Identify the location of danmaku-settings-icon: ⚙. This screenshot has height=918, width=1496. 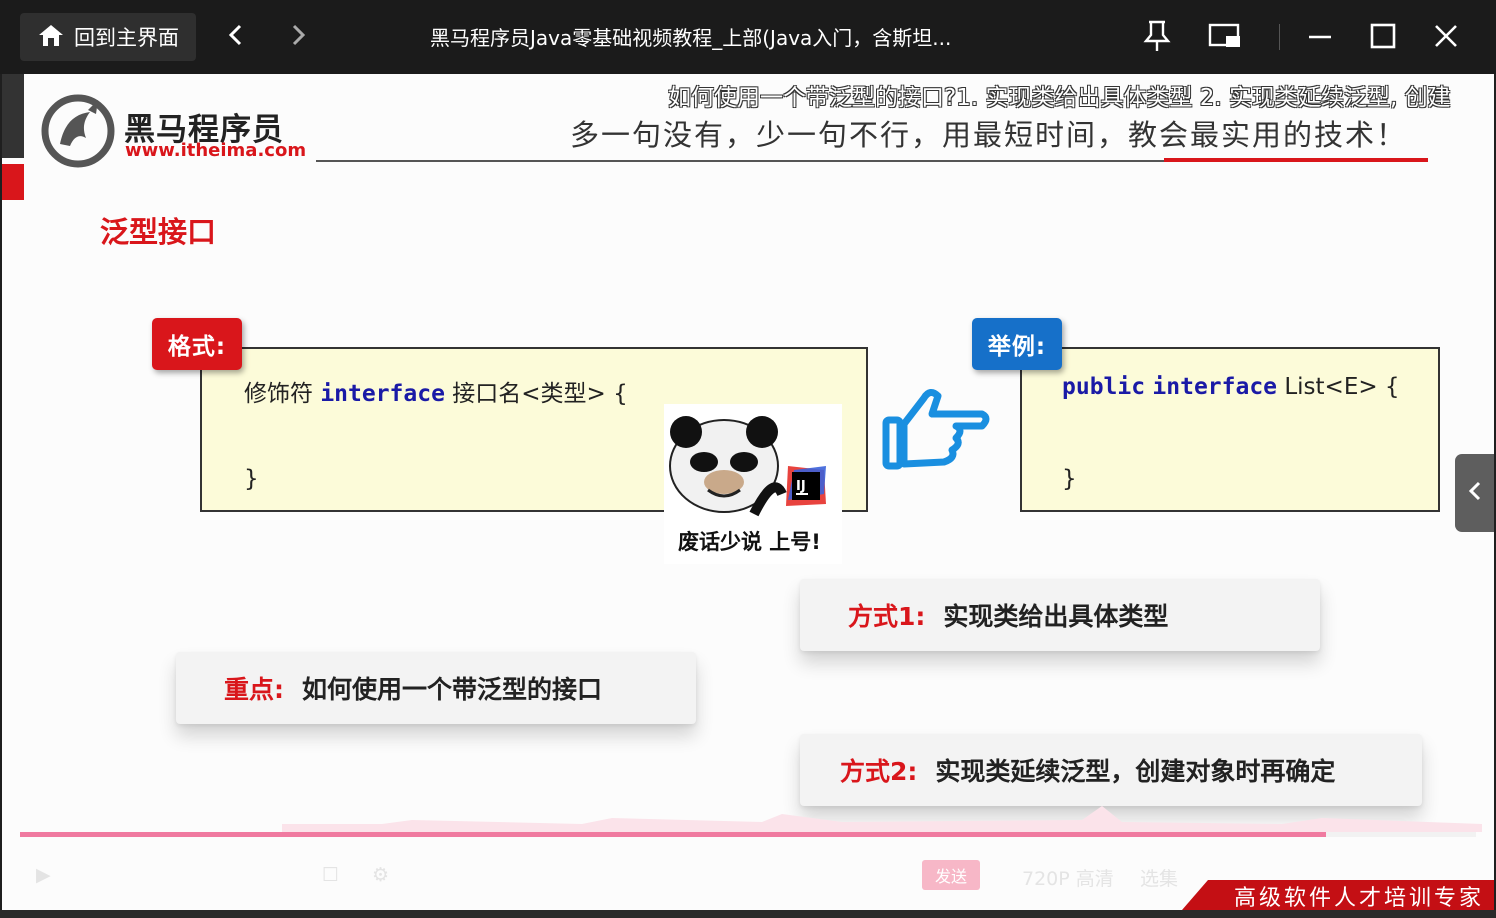
(380, 875).